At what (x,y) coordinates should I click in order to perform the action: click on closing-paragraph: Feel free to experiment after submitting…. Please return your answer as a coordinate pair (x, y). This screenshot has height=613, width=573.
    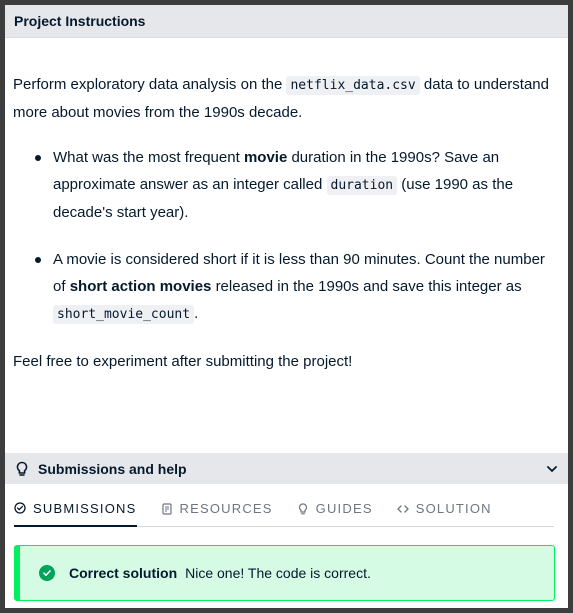
    Looking at the image, I should click on (183, 361).